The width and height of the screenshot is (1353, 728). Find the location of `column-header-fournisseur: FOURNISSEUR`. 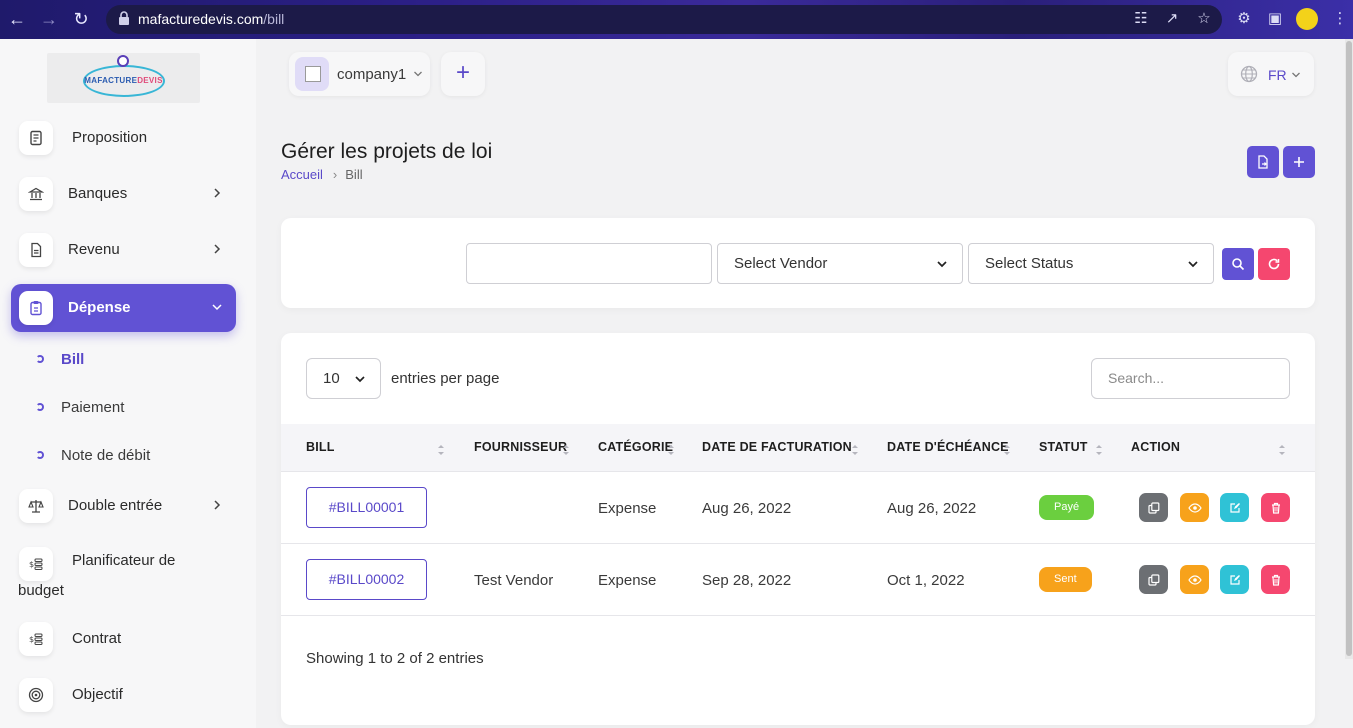

column-header-fournisseur: FOURNISSEUR is located at coordinates (520, 447).